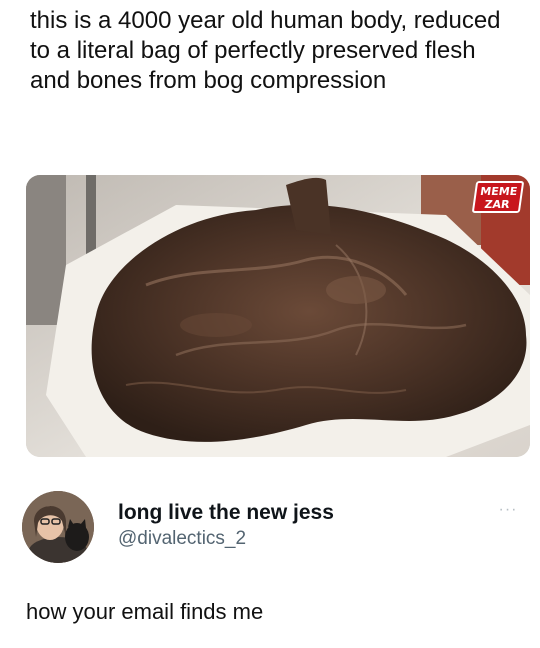 The height and width of the screenshot is (648, 540). I want to click on avatar-photo, so click(58, 527).